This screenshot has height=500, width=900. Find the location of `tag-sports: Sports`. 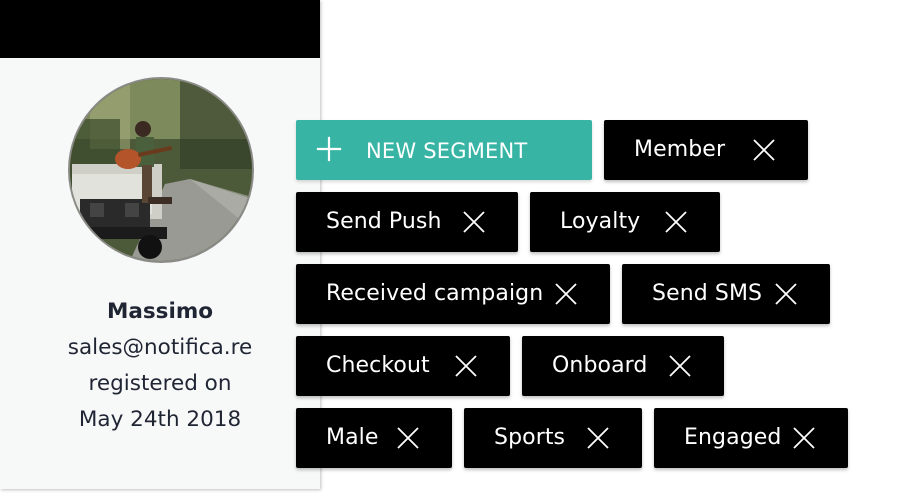

tag-sports: Sports is located at coordinates (553, 438).